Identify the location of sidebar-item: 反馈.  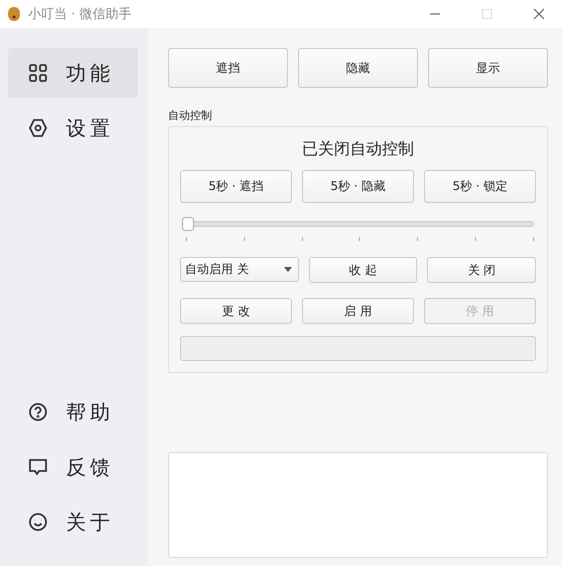
(73, 467).